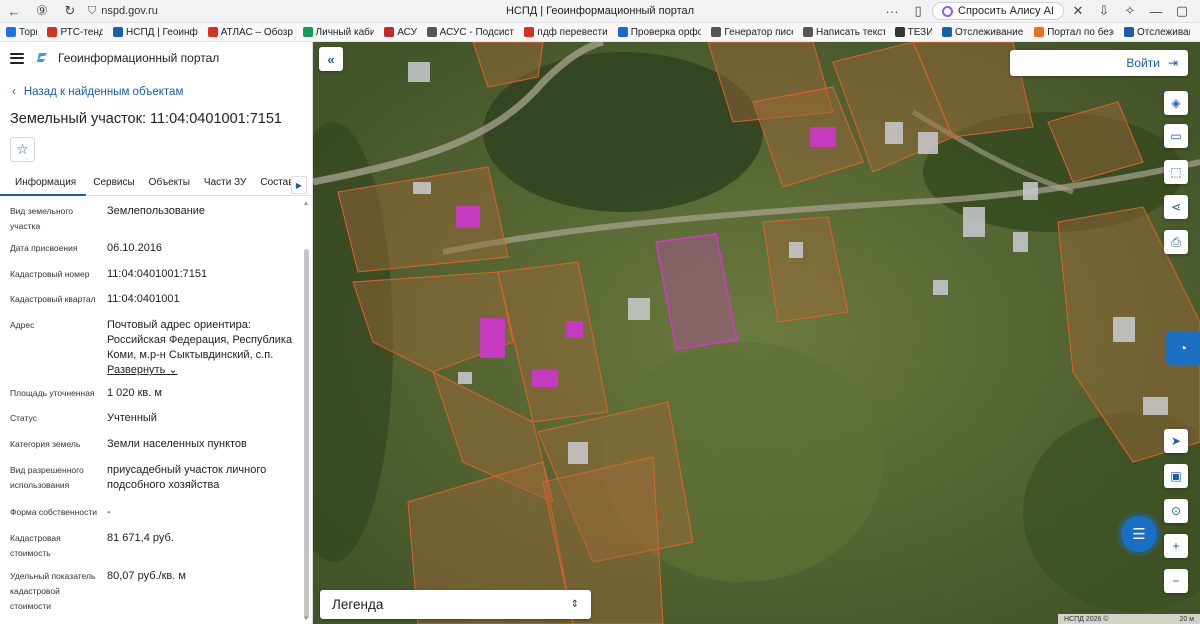 The height and width of the screenshot is (624, 1200). I want to click on minimize-icon: —, so click(1156, 11).